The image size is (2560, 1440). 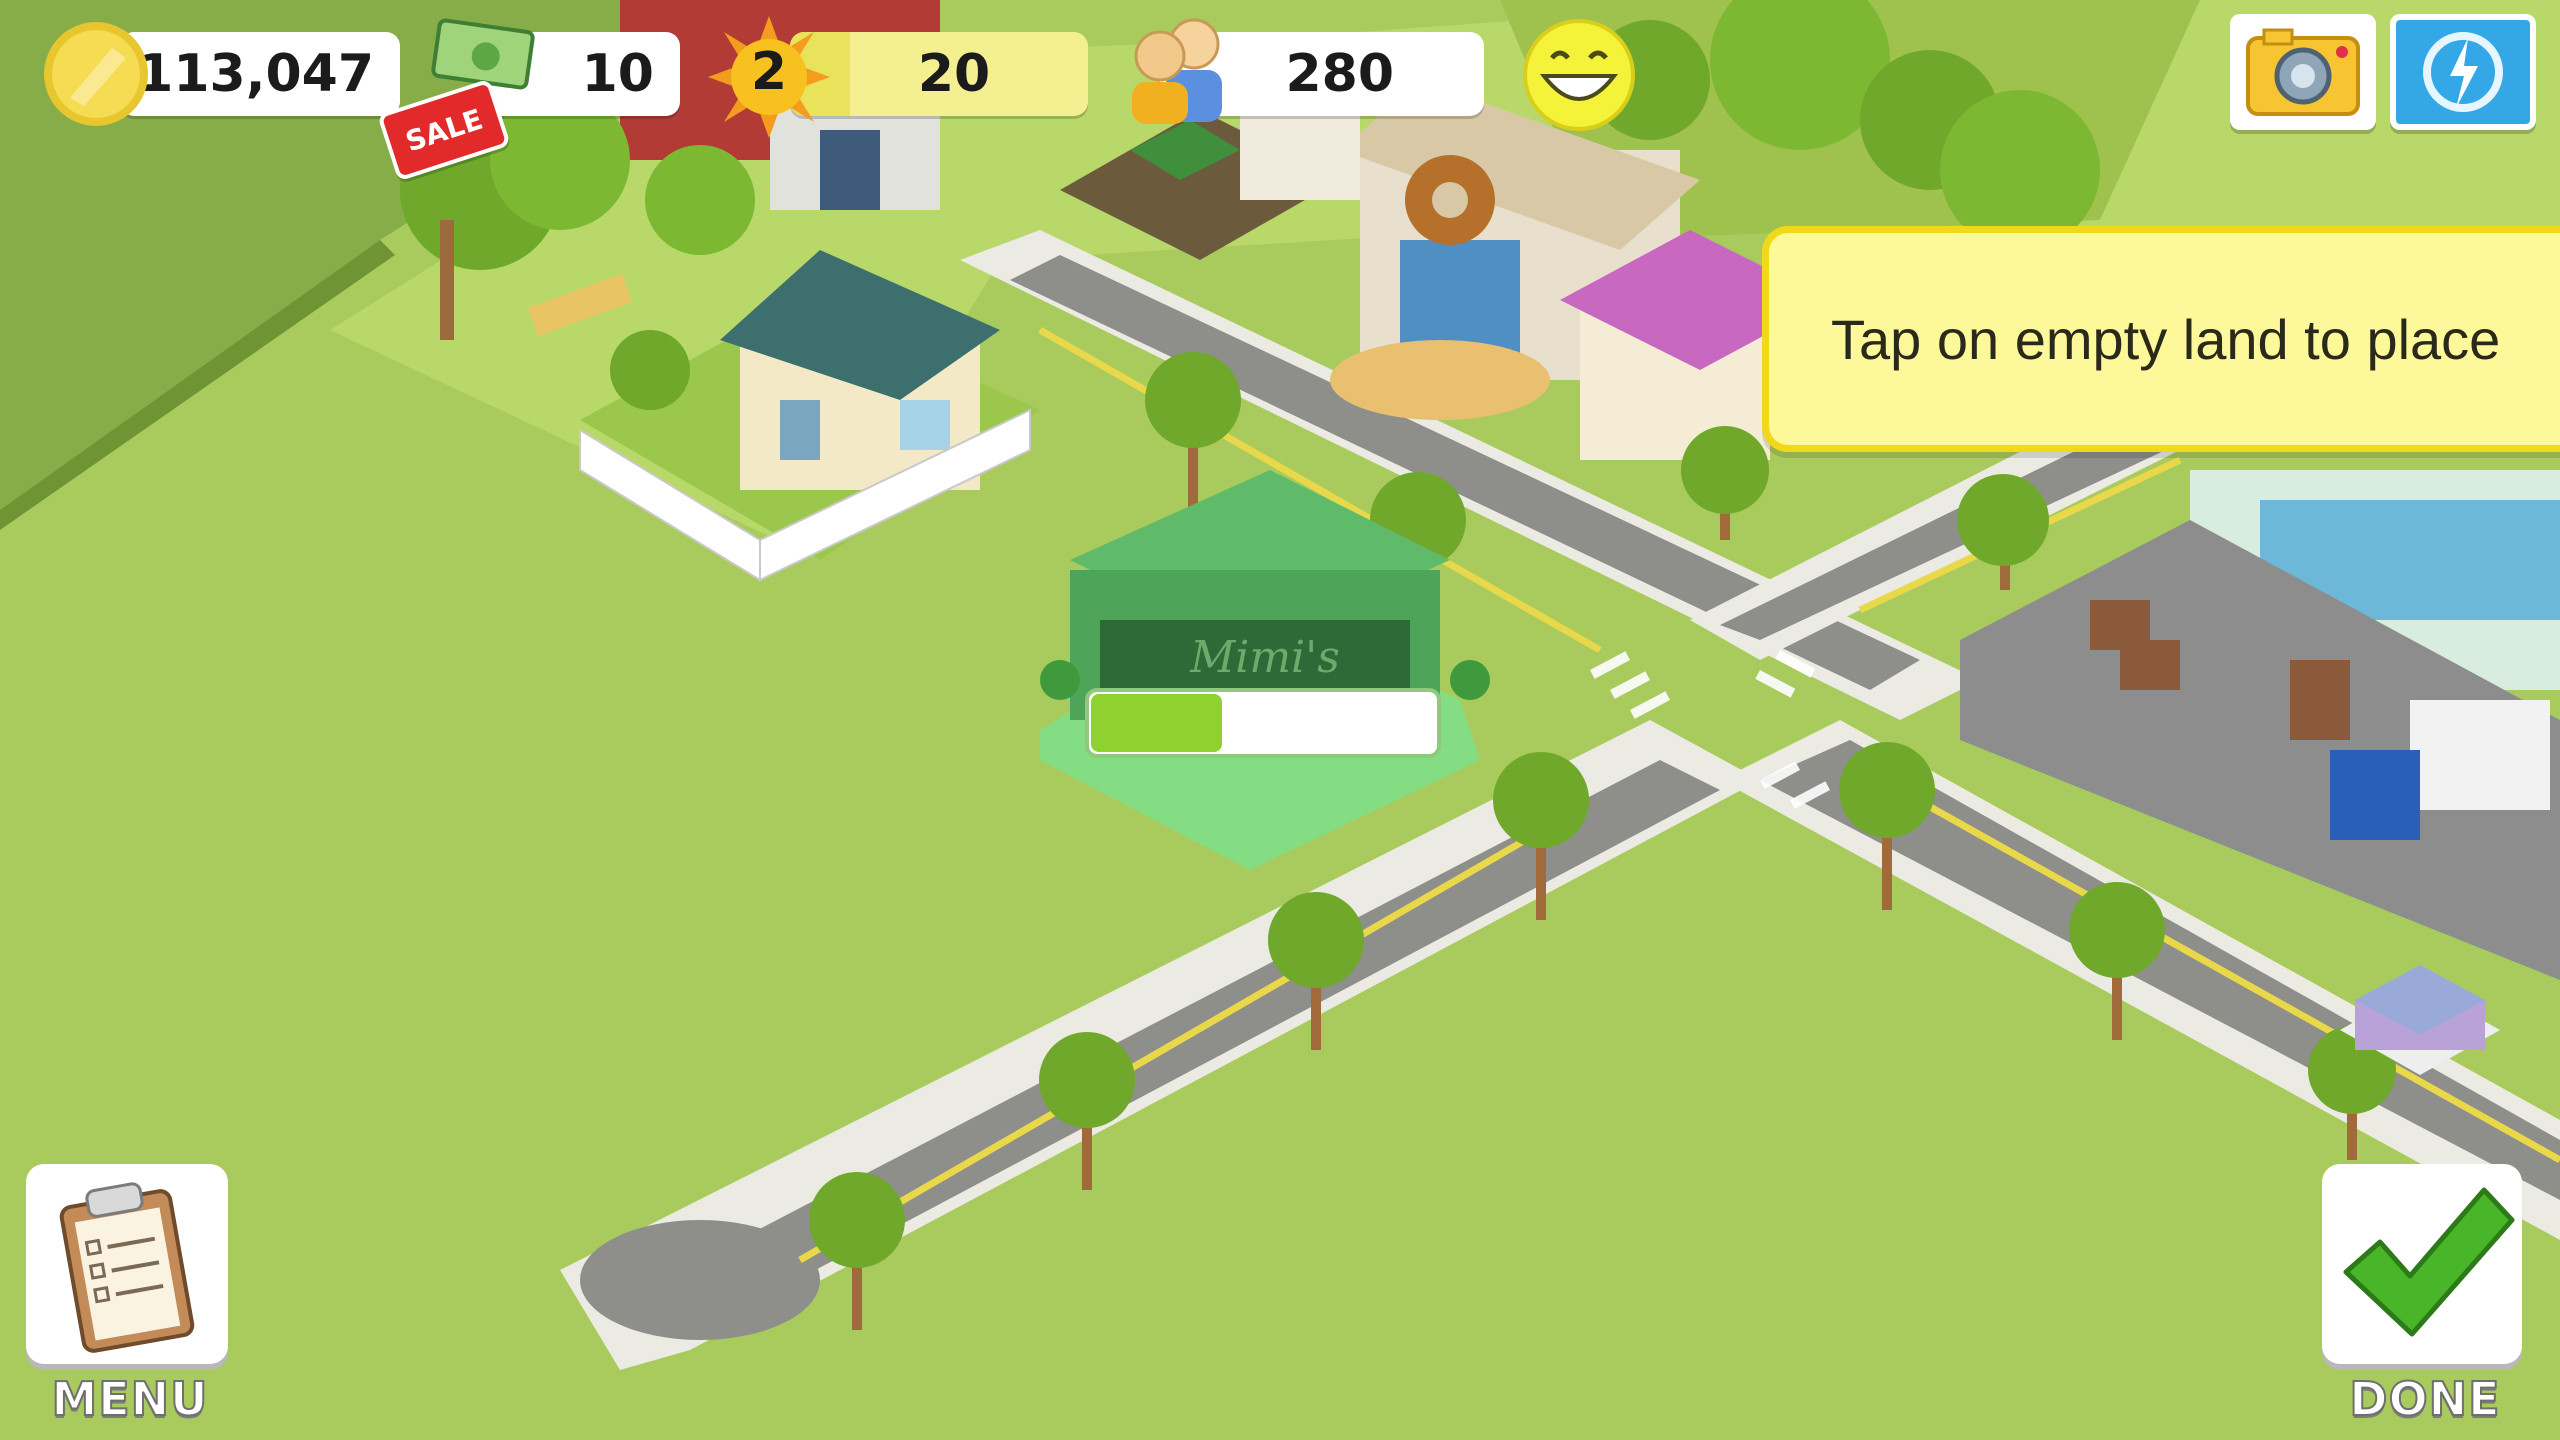 I want to click on menu-button, so click(x=127, y=1264).